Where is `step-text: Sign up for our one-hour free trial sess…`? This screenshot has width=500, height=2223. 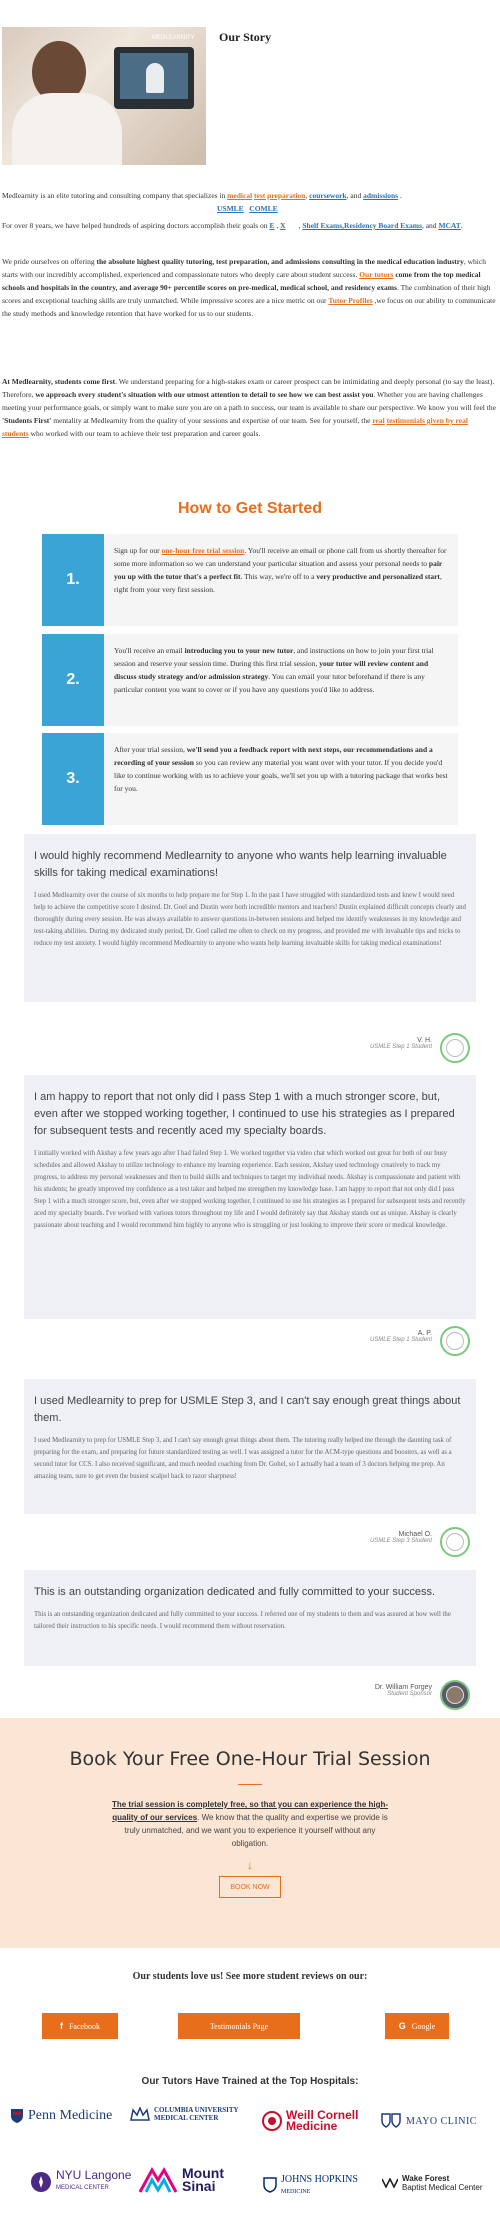
step-text: Sign up for our one-hour free trial sess… is located at coordinates (280, 570).